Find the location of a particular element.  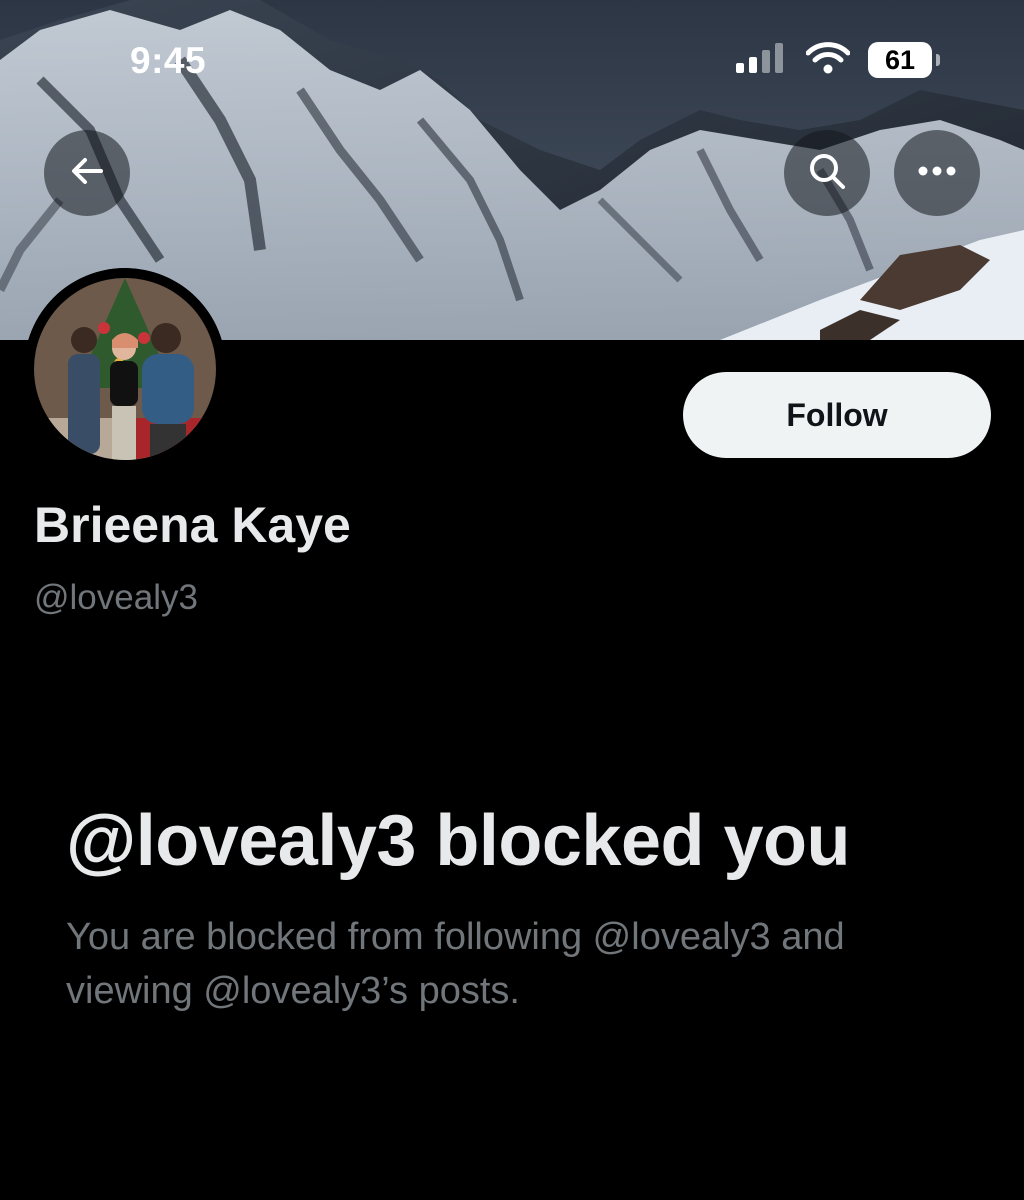

cellular-signal-icon is located at coordinates (762, 60).